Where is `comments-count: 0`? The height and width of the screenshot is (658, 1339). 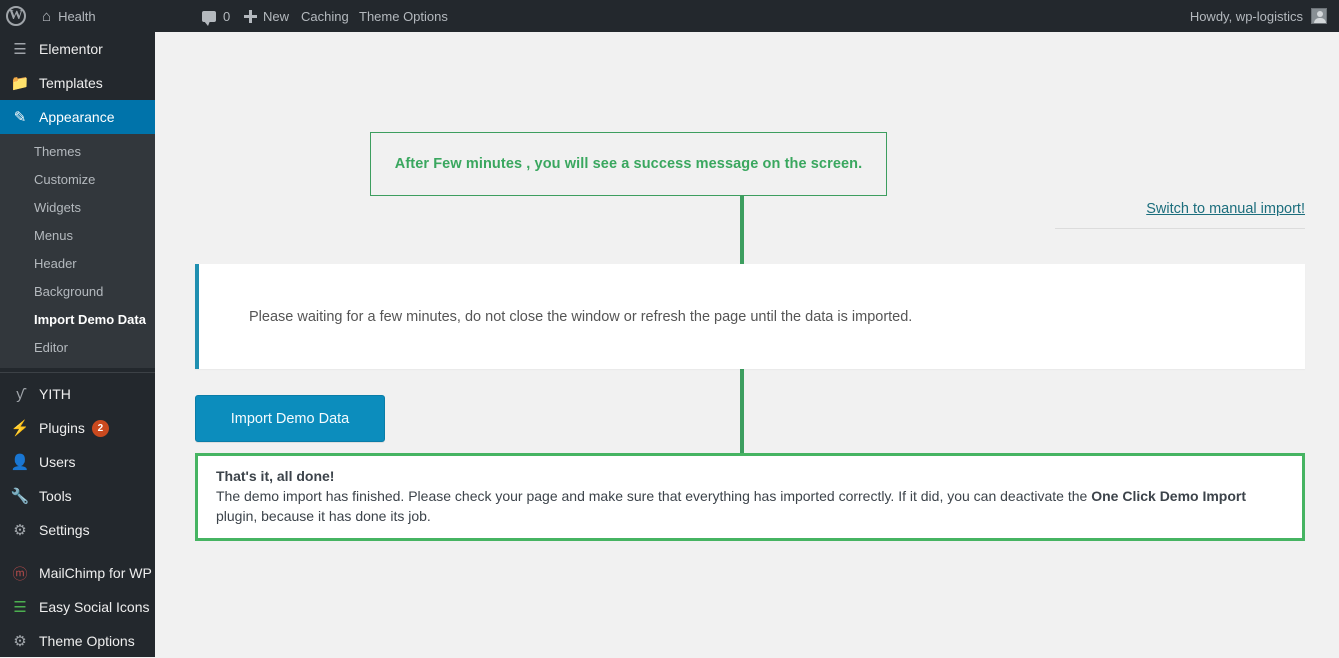
comments-count: 0 is located at coordinates (227, 16).